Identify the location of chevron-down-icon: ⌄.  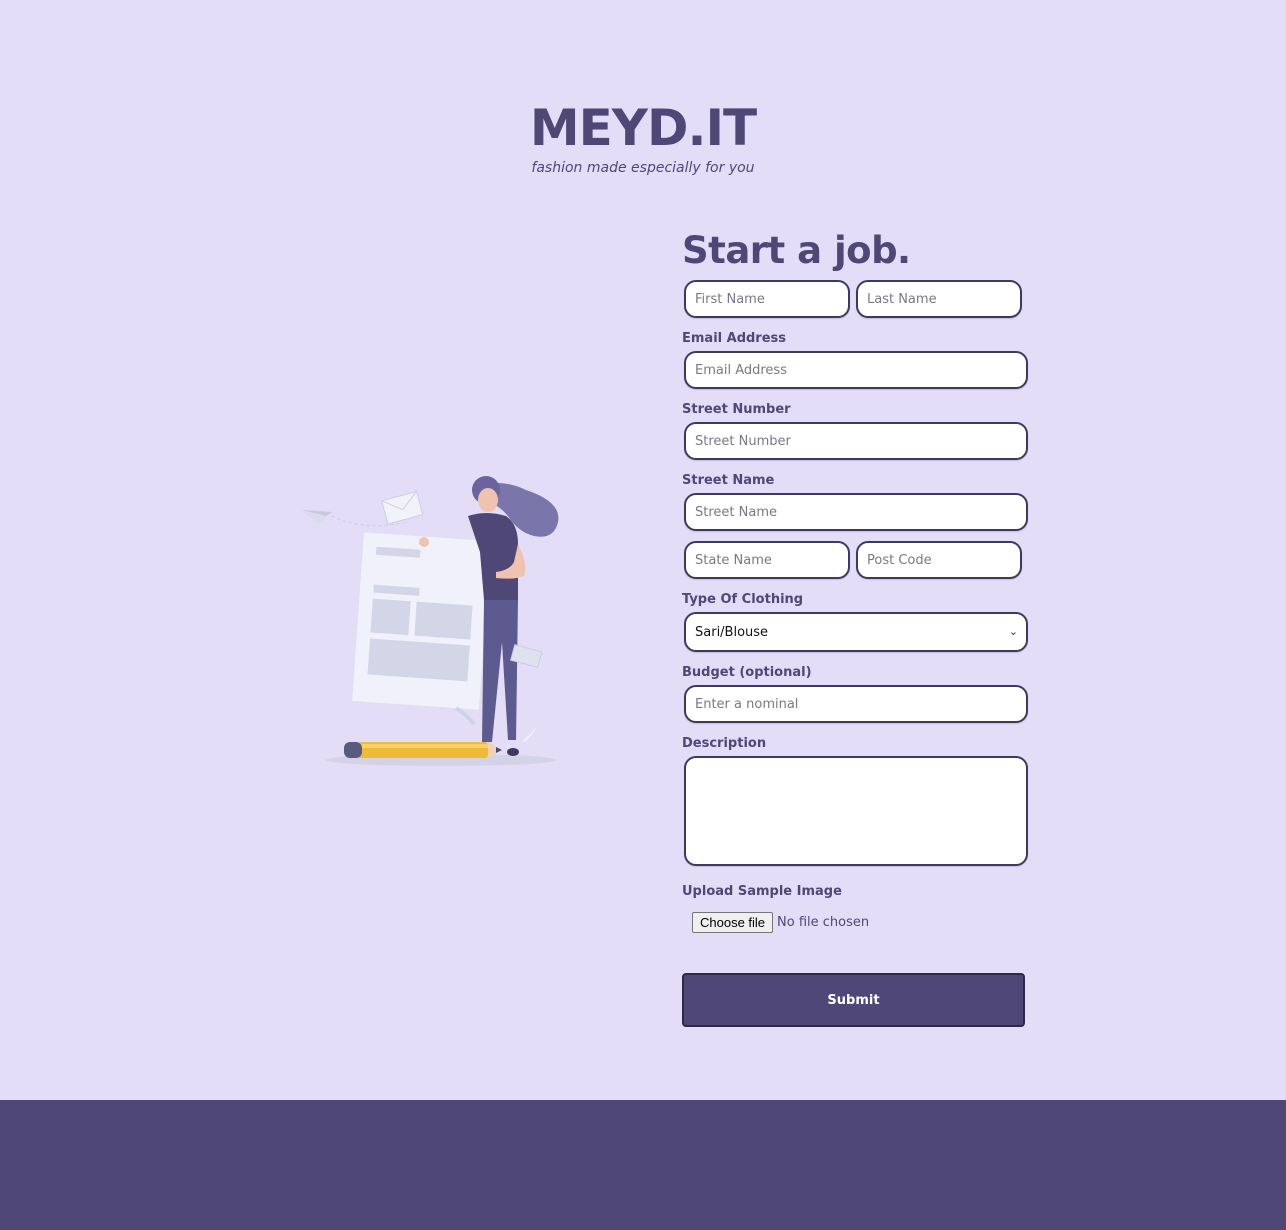
(1013, 631).